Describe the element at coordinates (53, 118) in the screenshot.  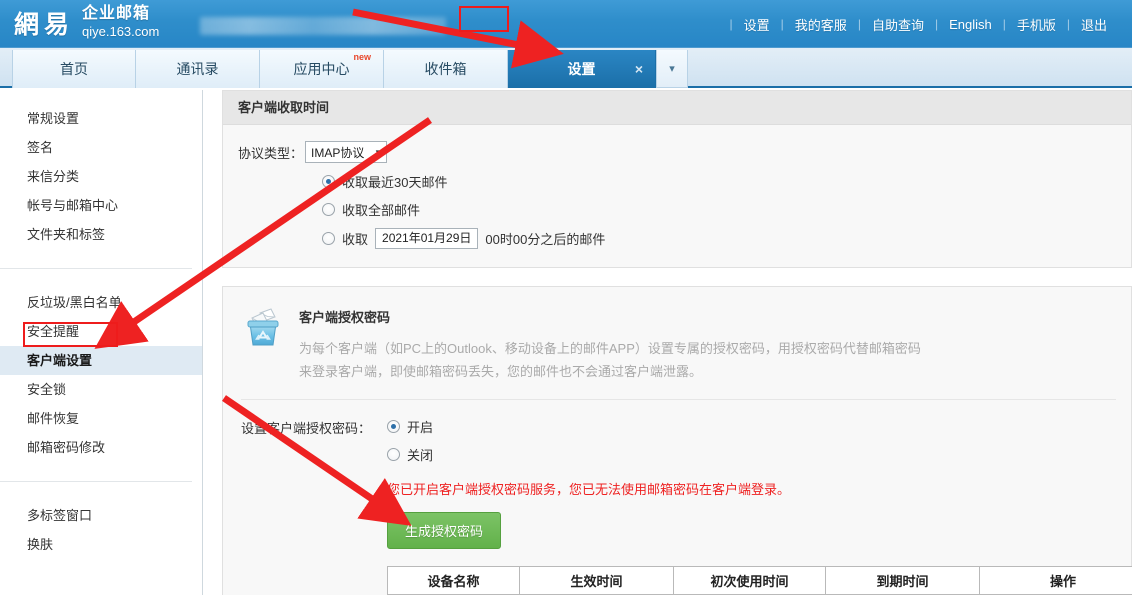
I see `sidebar-label: 常规设置` at that location.